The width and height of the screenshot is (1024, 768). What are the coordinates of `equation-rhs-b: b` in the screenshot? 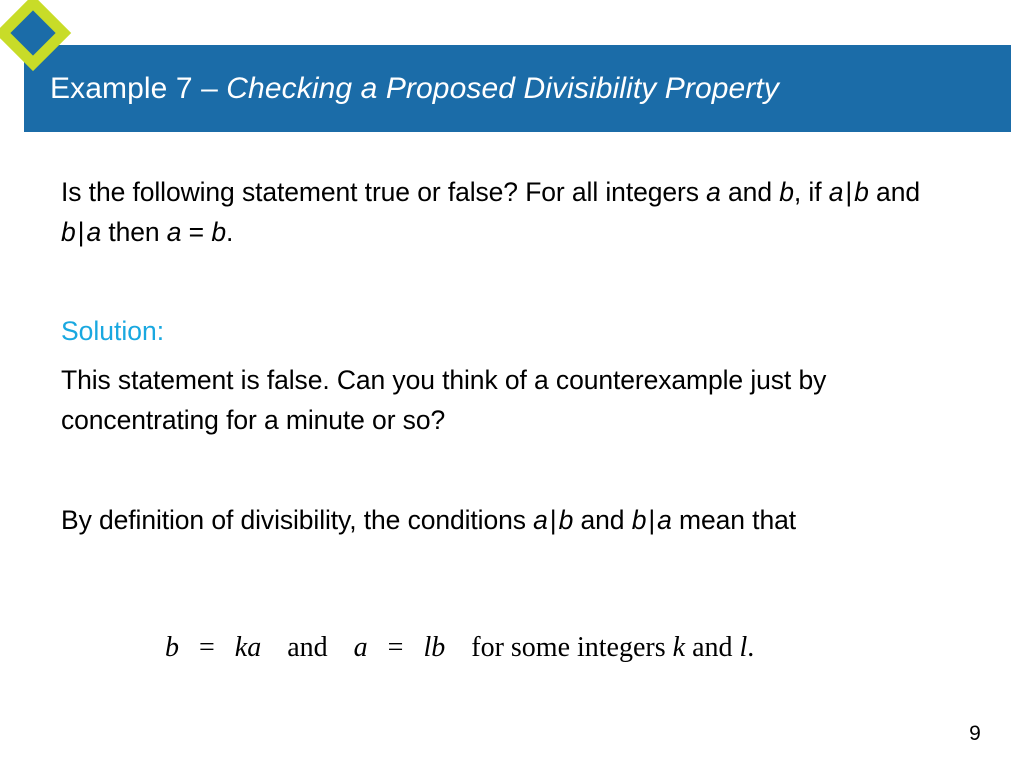 It's located at (438, 647).